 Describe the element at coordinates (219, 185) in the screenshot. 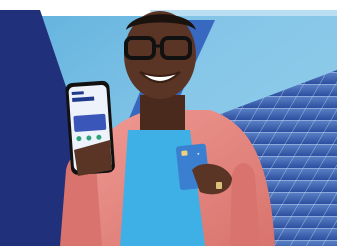

I see `ring` at that location.